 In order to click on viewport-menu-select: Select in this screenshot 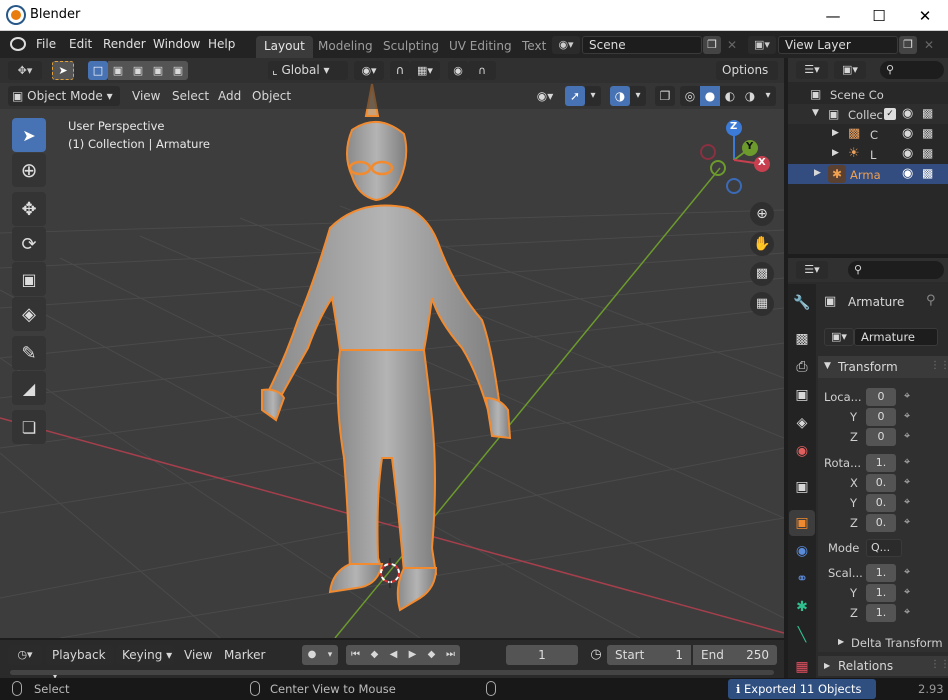, I will do `click(190, 96)`.